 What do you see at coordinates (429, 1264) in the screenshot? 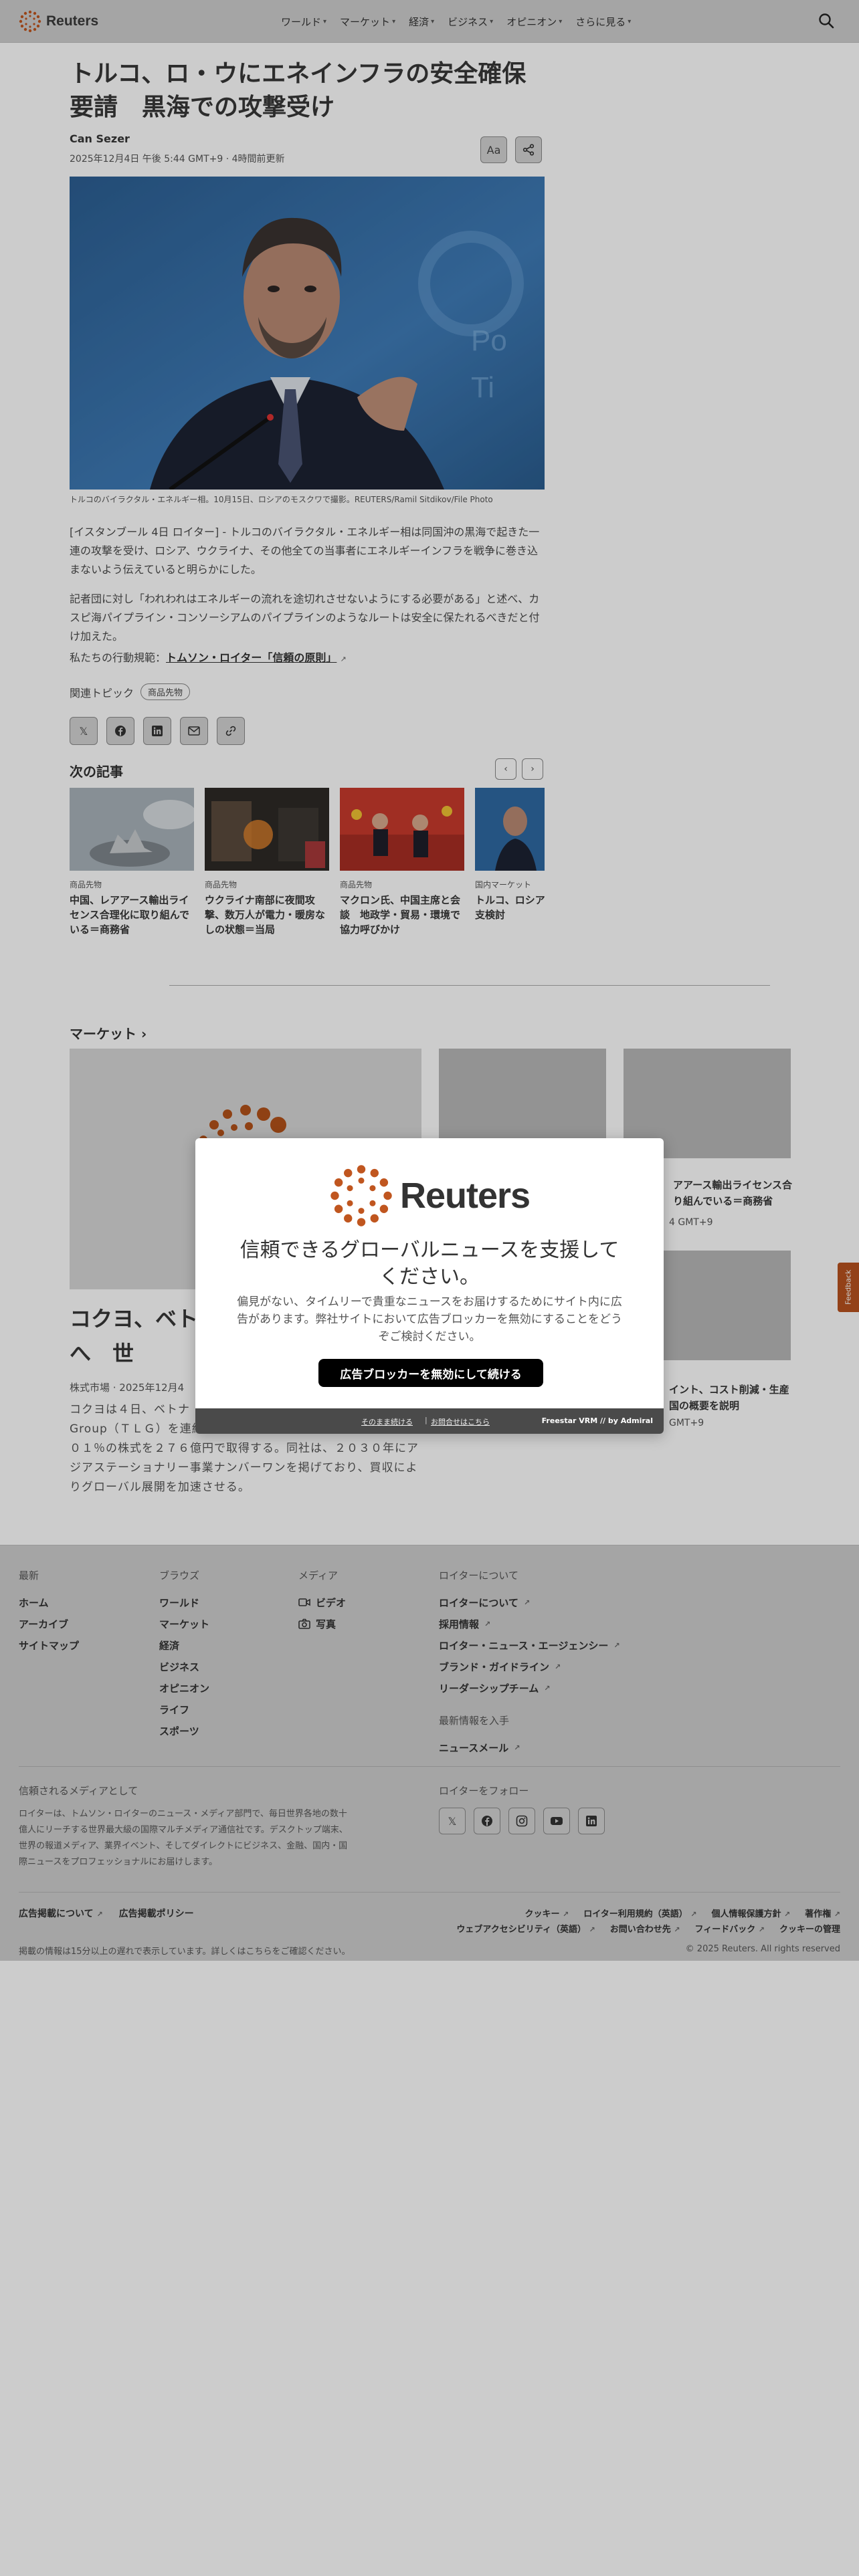
I see `modal-title: 信頼できるグローバルニュースを支援してください。` at bounding box center [429, 1264].